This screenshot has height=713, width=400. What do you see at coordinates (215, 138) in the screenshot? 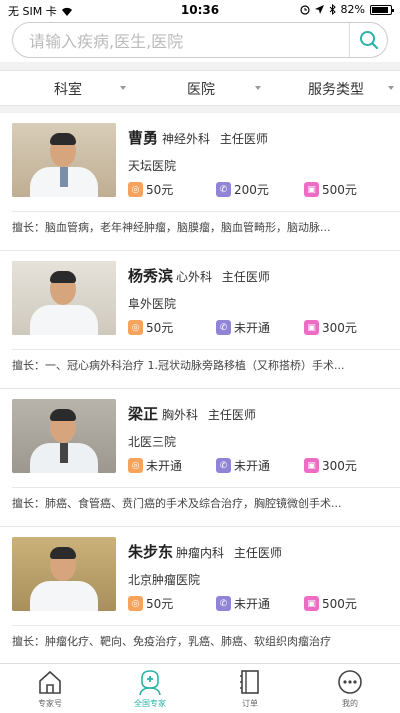
I see `doctor-dept-title: 神经外科 主任医师` at bounding box center [215, 138].